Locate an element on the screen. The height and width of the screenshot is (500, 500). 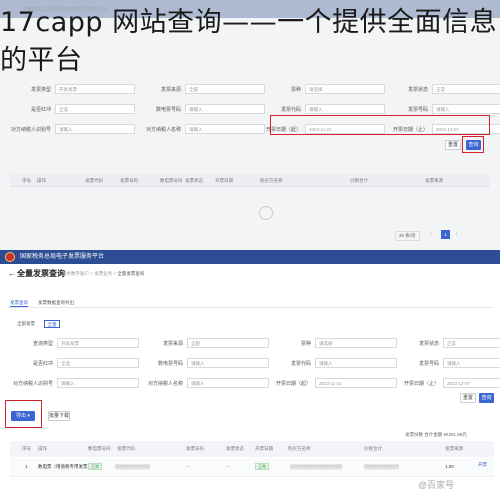
bottom-field-label: 查询类型 is located at coordinates (42, 344).